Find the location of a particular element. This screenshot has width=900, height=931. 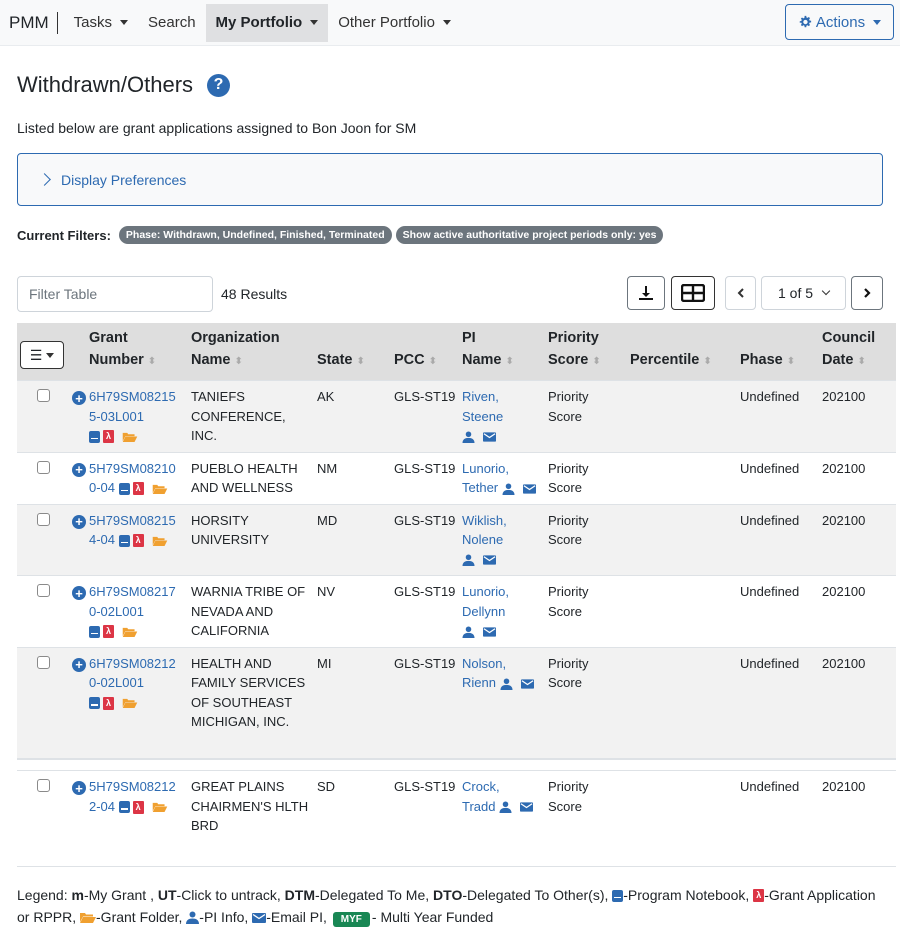

legend-key-dtm: DTM is located at coordinates (299, 894).